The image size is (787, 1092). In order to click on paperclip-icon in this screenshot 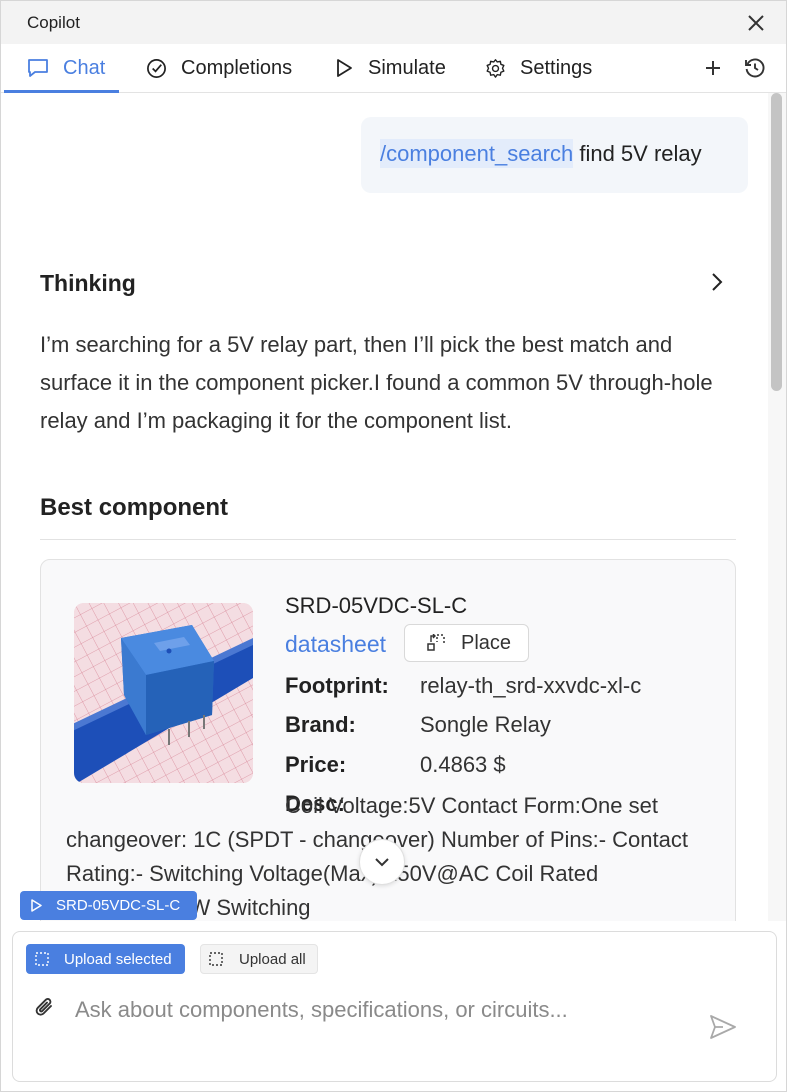, I will do `click(45, 1007)`.